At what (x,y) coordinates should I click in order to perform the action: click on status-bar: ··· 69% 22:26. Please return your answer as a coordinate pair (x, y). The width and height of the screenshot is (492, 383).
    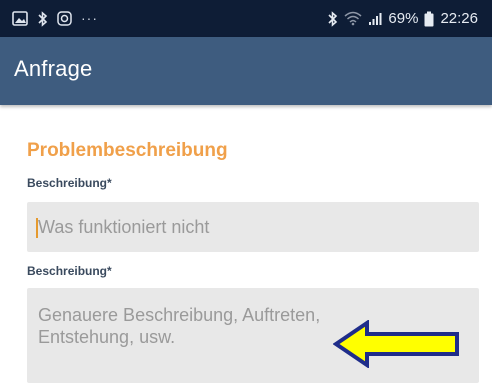
    Looking at the image, I should click on (246, 18).